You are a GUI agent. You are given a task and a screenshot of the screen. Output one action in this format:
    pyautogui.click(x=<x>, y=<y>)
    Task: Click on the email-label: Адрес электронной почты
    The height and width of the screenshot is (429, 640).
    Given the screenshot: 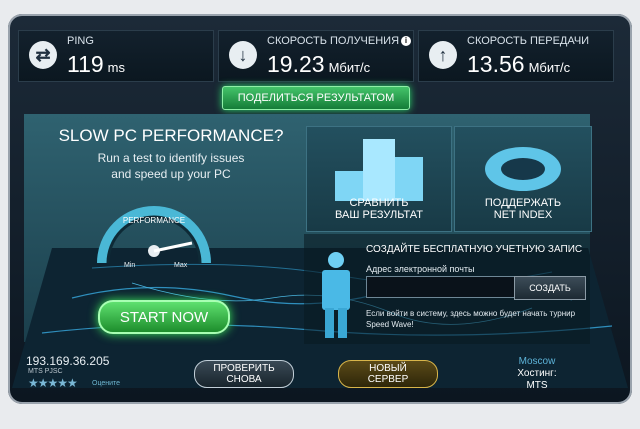 What is the action you would take?
    pyautogui.click(x=420, y=269)
    